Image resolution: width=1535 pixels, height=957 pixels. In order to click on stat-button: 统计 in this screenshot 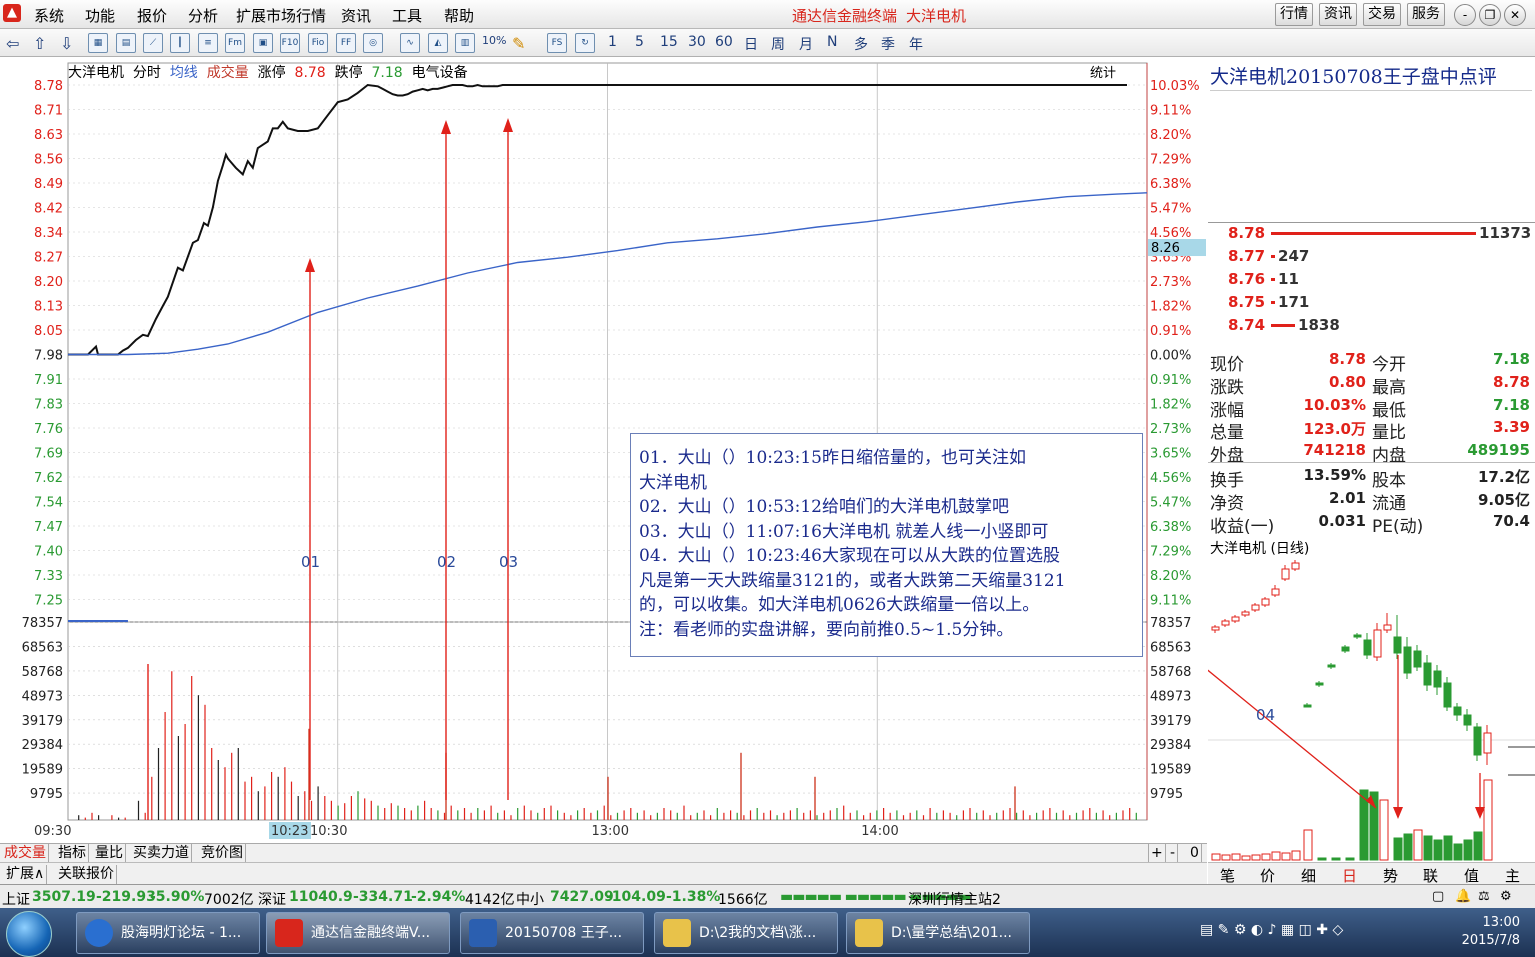, I will do `click(1103, 71)`.